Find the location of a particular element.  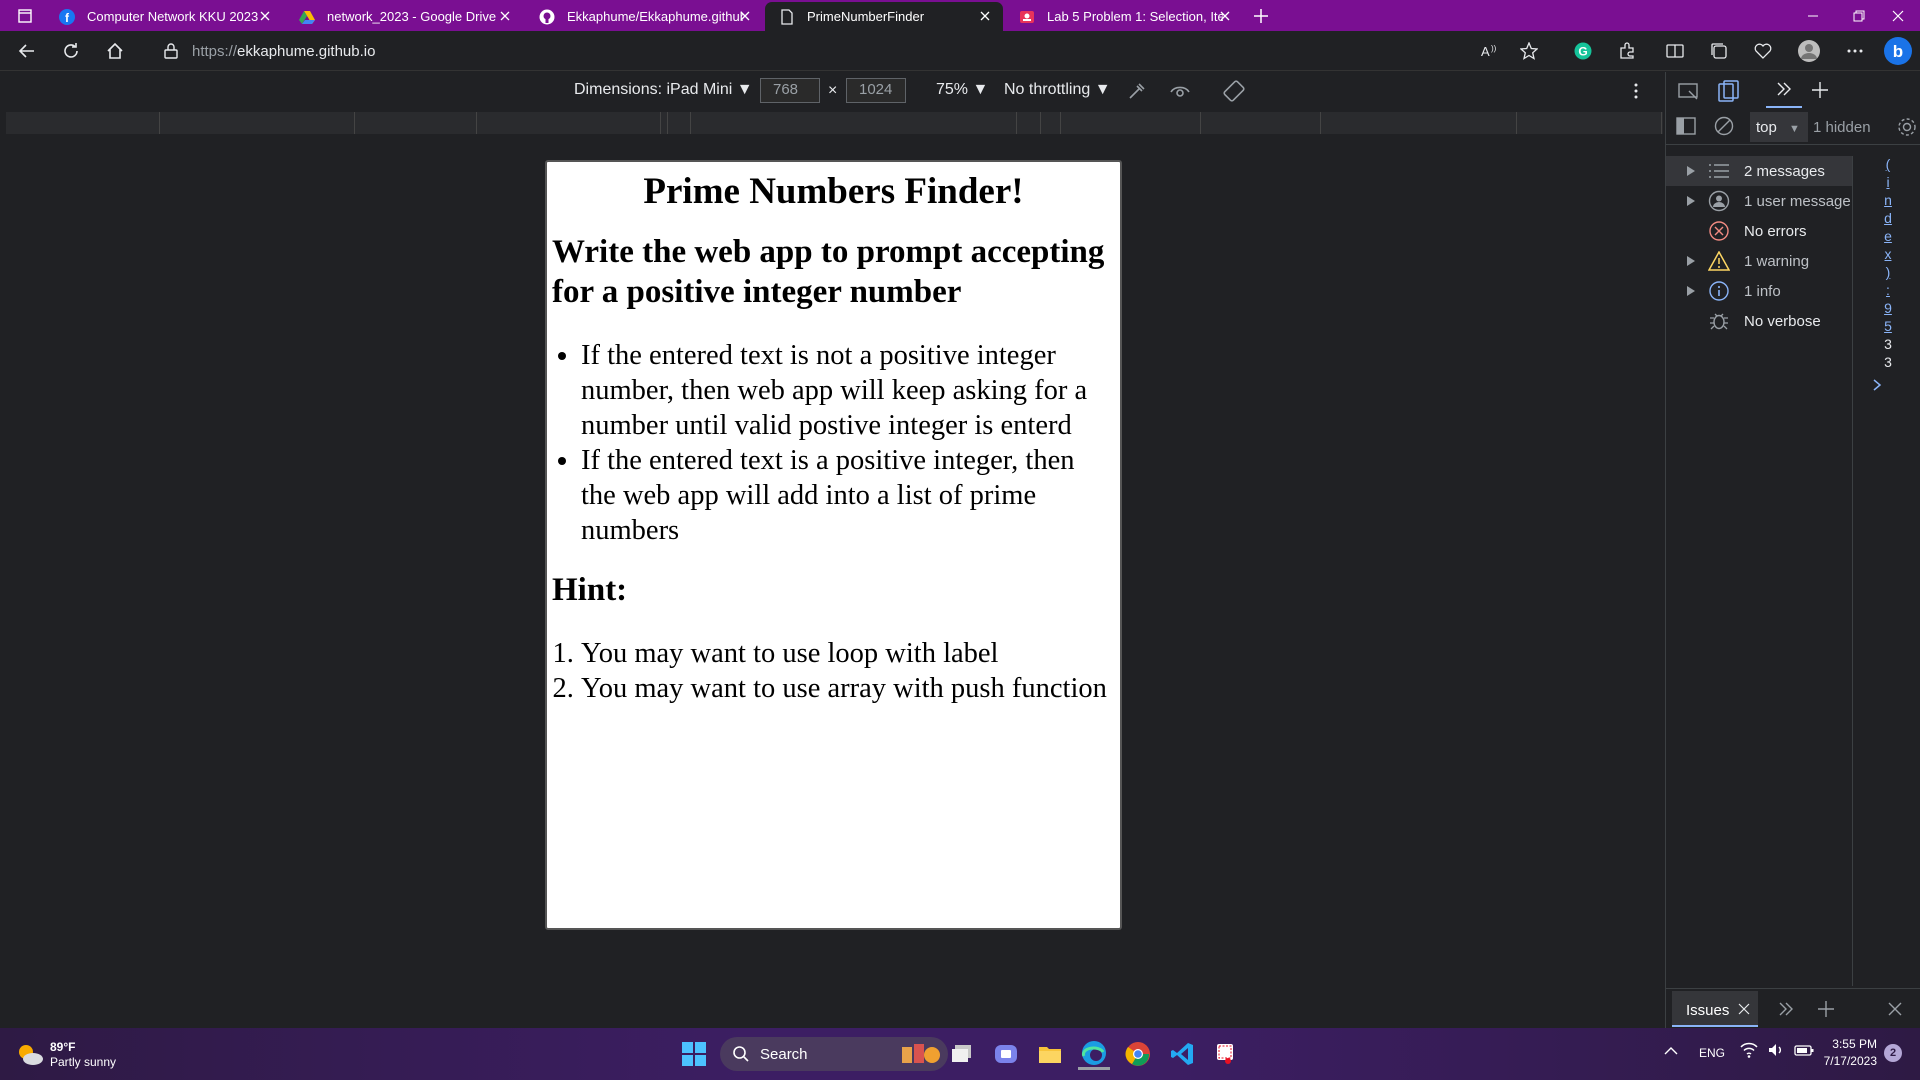

source-link-char: e is located at coordinates (1888, 236).